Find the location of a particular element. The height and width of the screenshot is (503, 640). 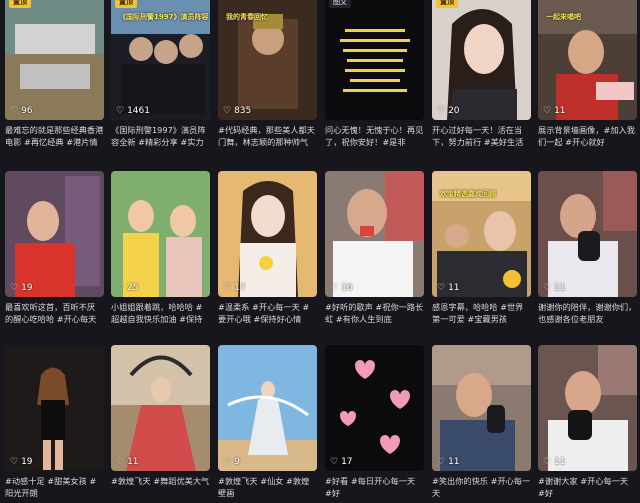

video-caption: #温柔系 #开心每一天 #要开心哦 #保持好心情 is located at coordinates (267, 313).